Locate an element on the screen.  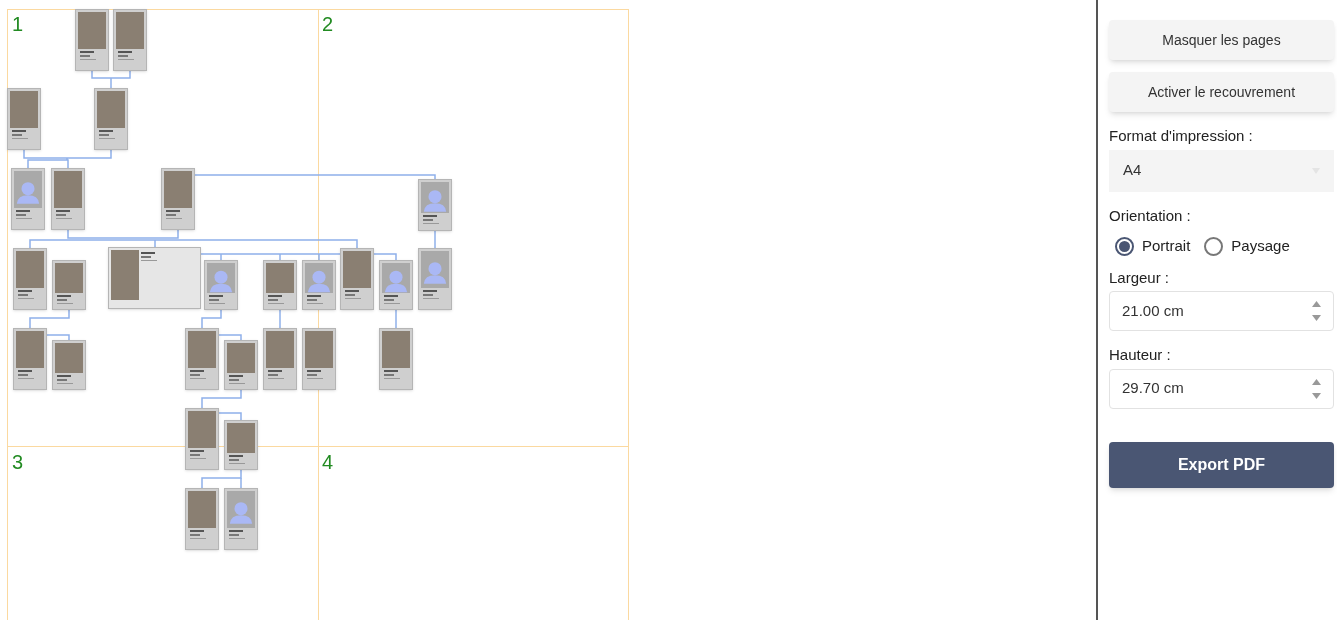
field-label: Orientation : is located at coordinates (1150, 215).